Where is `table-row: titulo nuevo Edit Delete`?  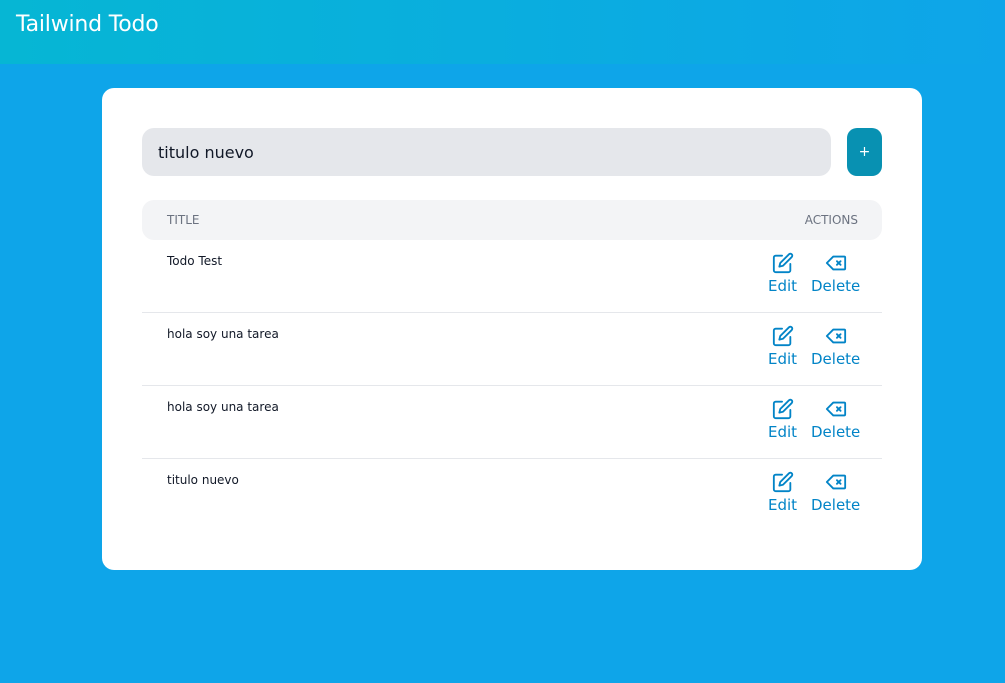 table-row: titulo nuevo Edit Delete is located at coordinates (512, 495).